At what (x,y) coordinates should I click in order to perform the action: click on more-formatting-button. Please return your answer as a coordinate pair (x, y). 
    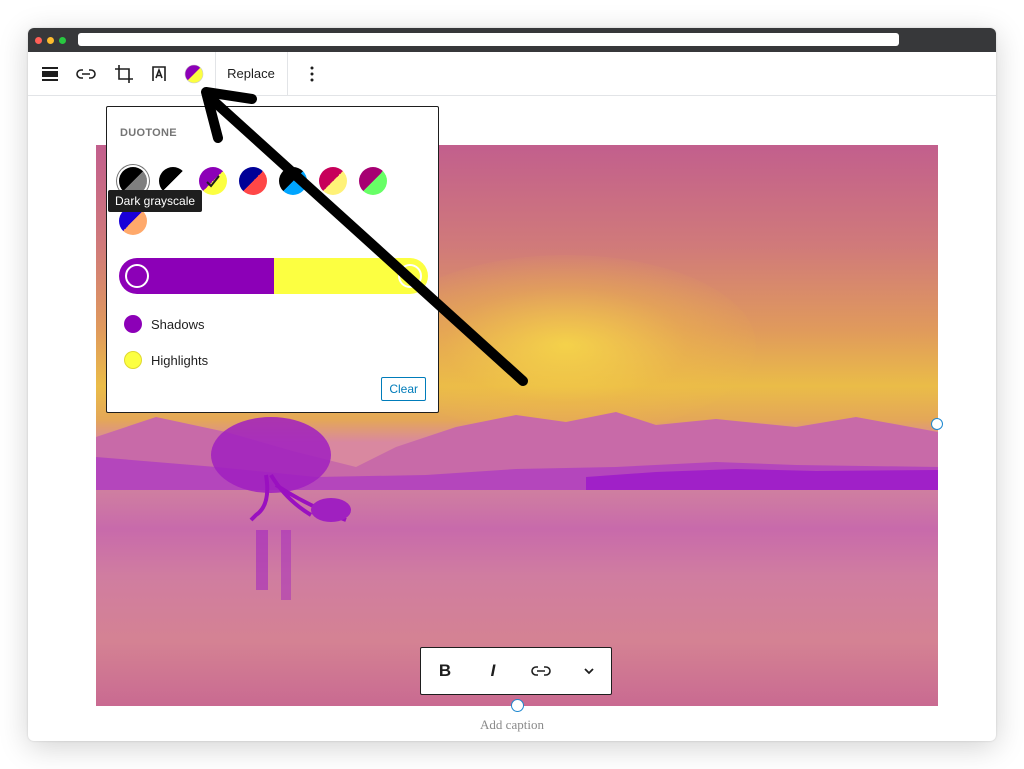
    Looking at the image, I should click on (589, 671).